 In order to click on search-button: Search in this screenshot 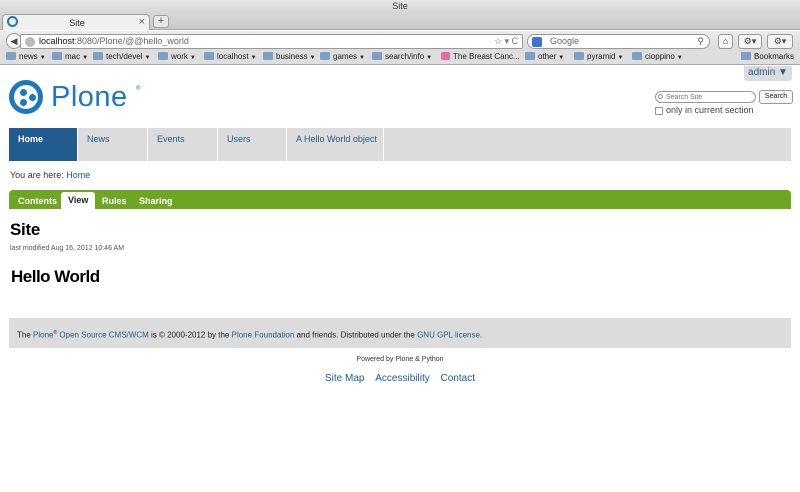, I will do `click(776, 97)`.